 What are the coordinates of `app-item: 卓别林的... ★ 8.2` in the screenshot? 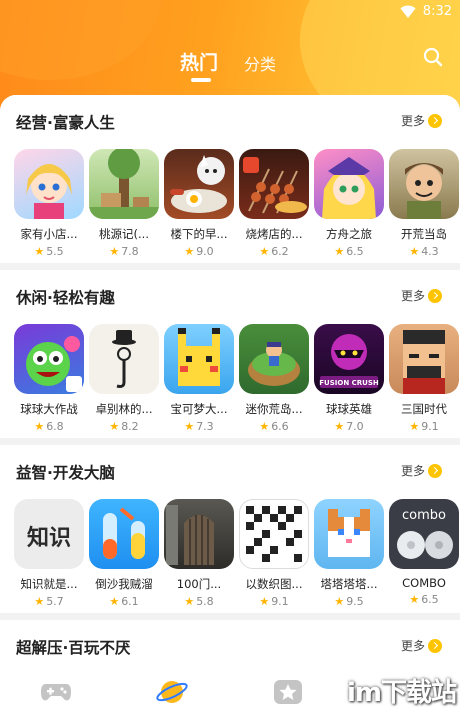 It's located at (124, 378).